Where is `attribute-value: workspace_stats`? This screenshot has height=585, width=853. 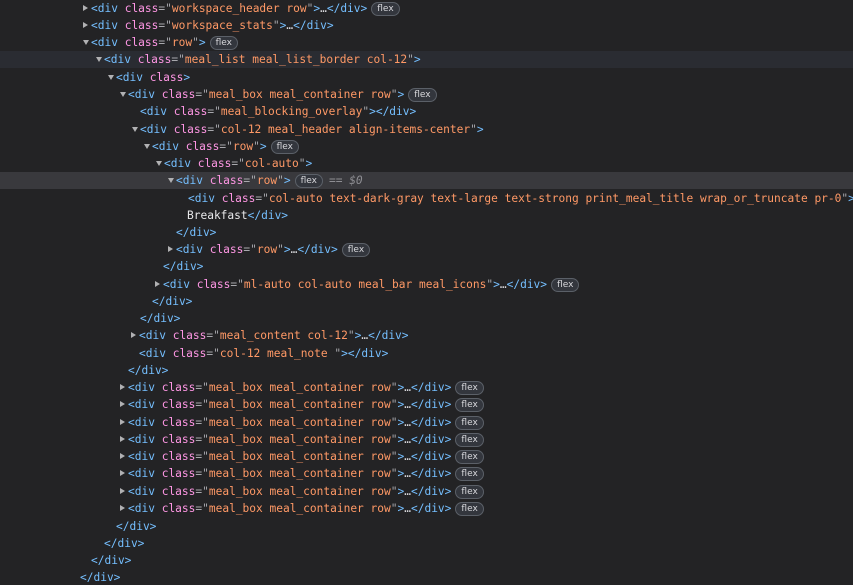
attribute-value: workspace_stats is located at coordinates (222, 25).